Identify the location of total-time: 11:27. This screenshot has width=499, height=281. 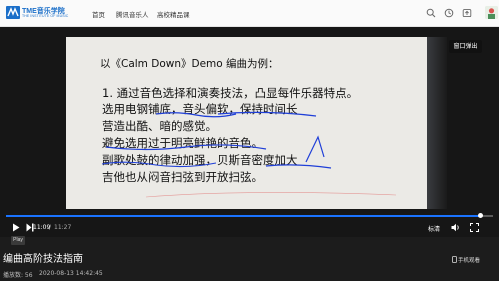
(63, 227).